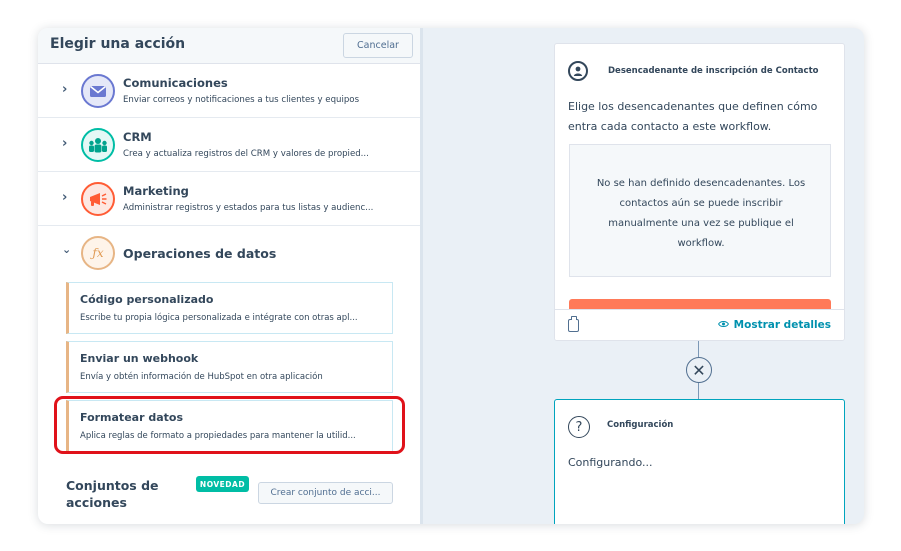 Image resolution: width=901 pixels, height=551 pixels. I want to click on function-icon: ƒx, so click(98, 253).